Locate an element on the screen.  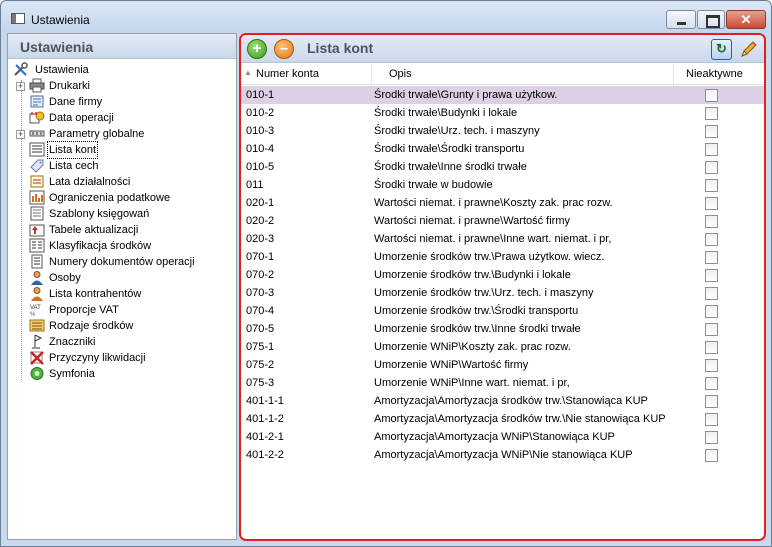
close-icon: ✕ is located at coordinates (746, 19).